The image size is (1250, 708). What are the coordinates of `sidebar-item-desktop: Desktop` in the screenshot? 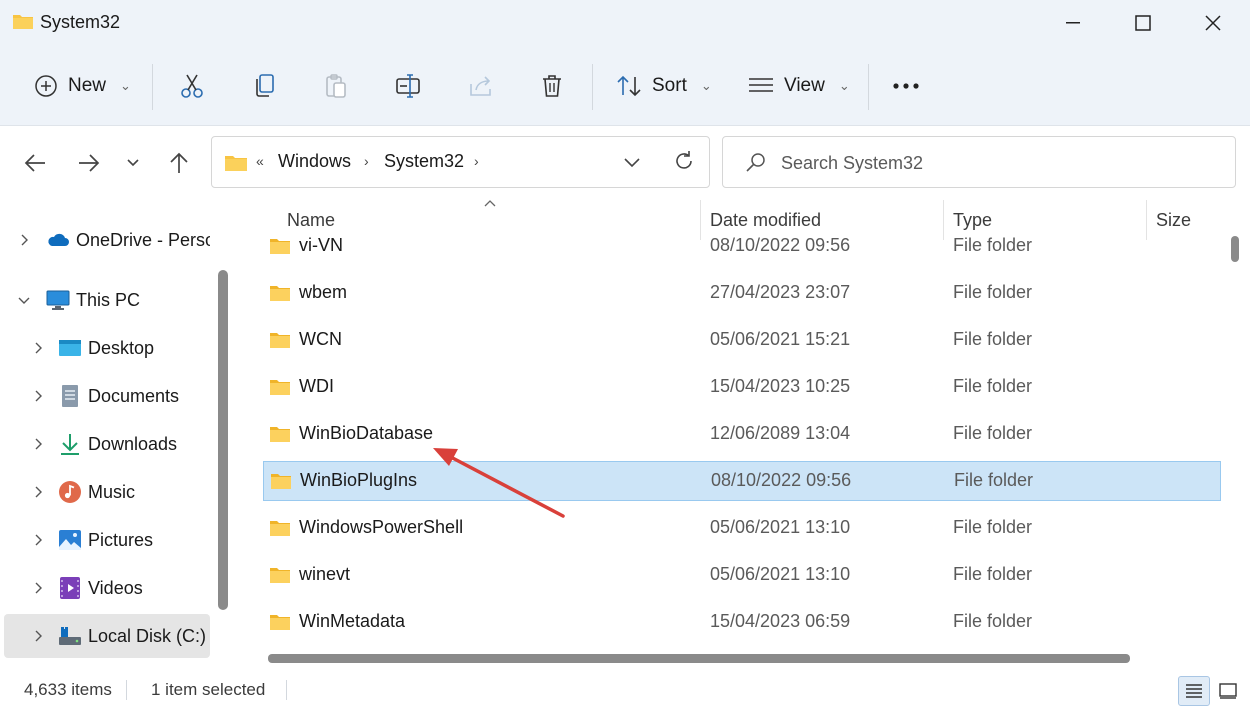 It's located at (107, 348).